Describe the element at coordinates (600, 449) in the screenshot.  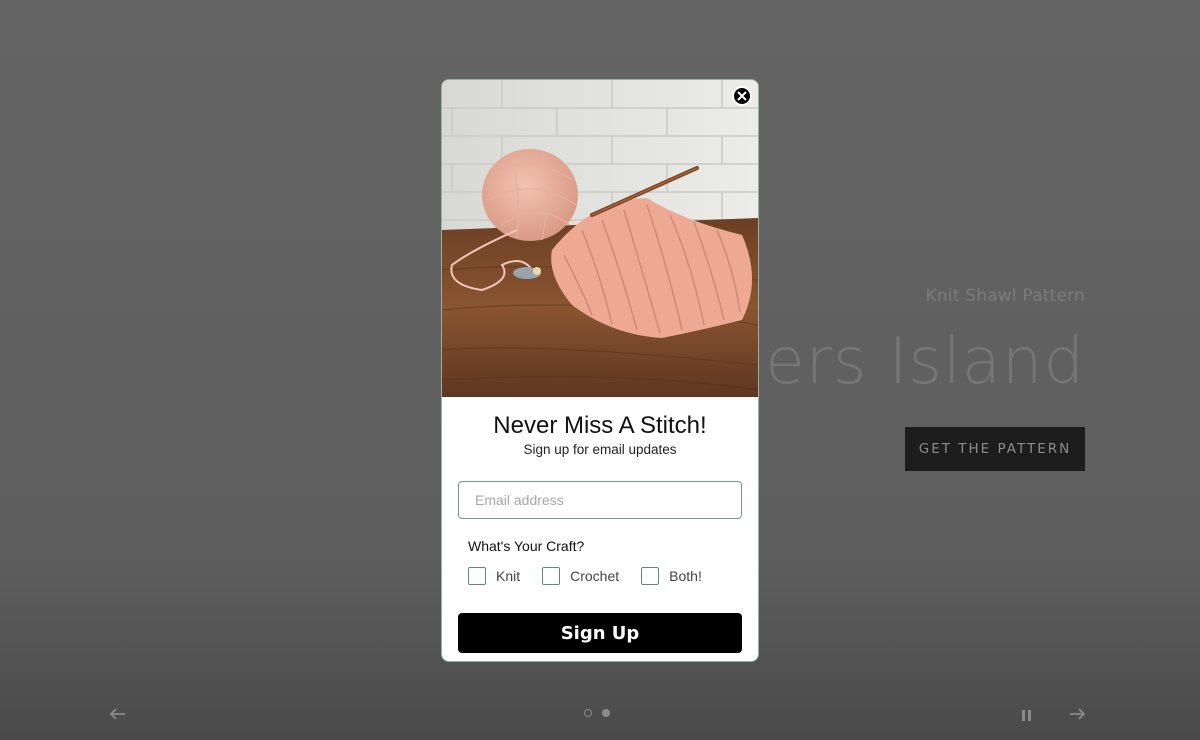
I see `popup-subtitle: Sign up for email updates` at that location.